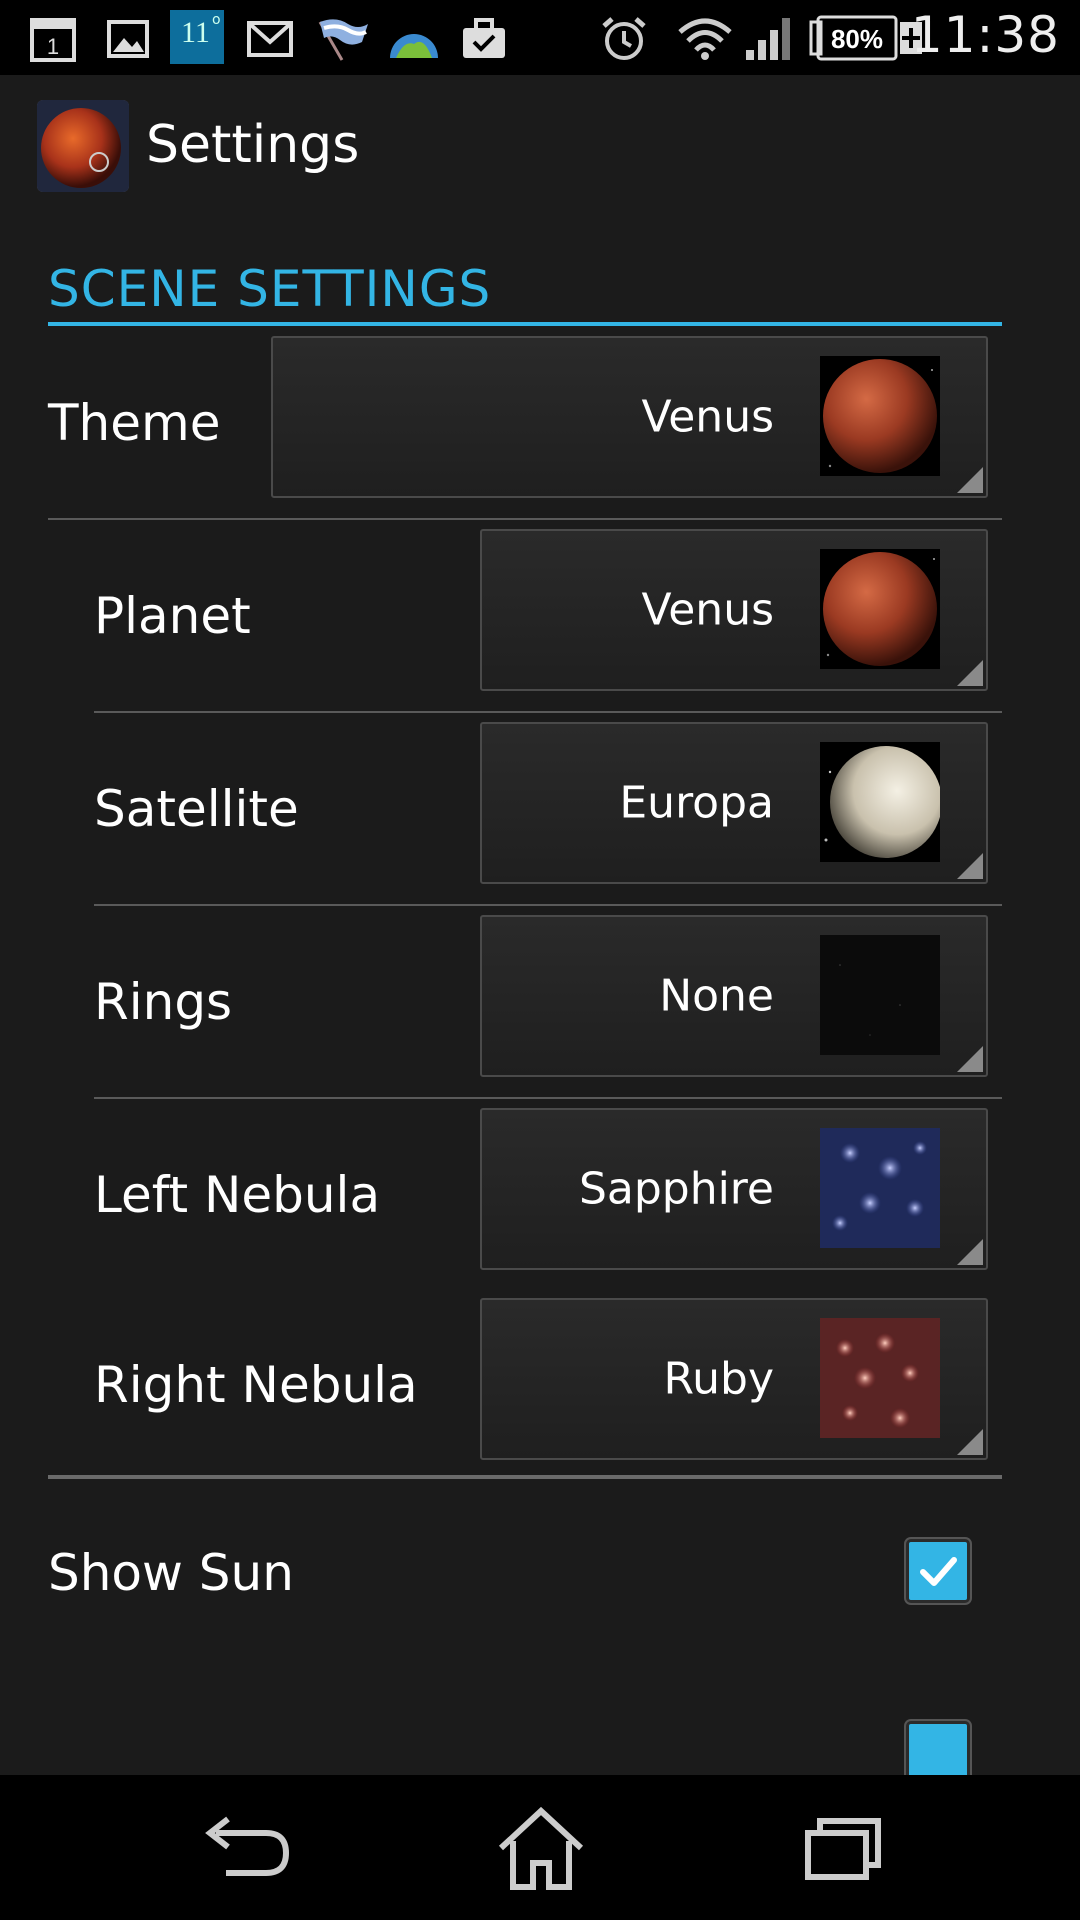 The width and height of the screenshot is (1080, 1920). Describe the element at coordinates (629, 417) in the screenshot. I see `theme-spinner: Venus` at that location.